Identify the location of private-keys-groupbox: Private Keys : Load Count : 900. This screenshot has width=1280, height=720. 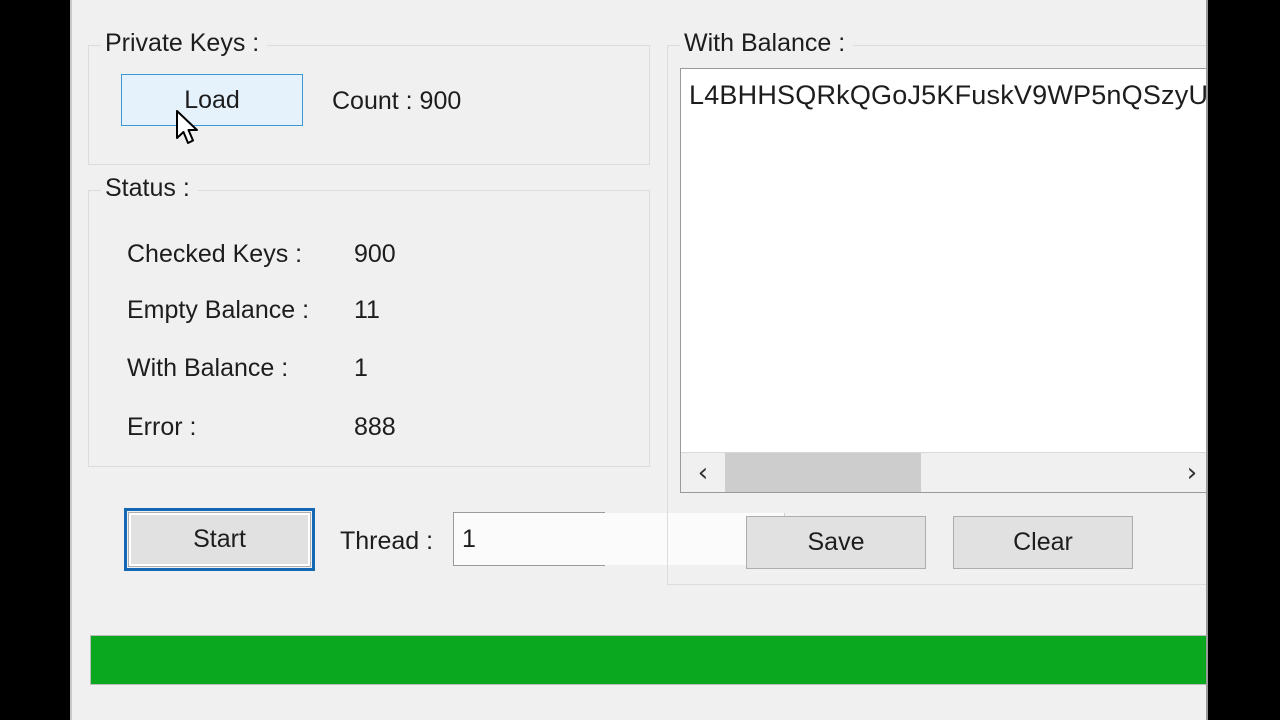
(369, 96).